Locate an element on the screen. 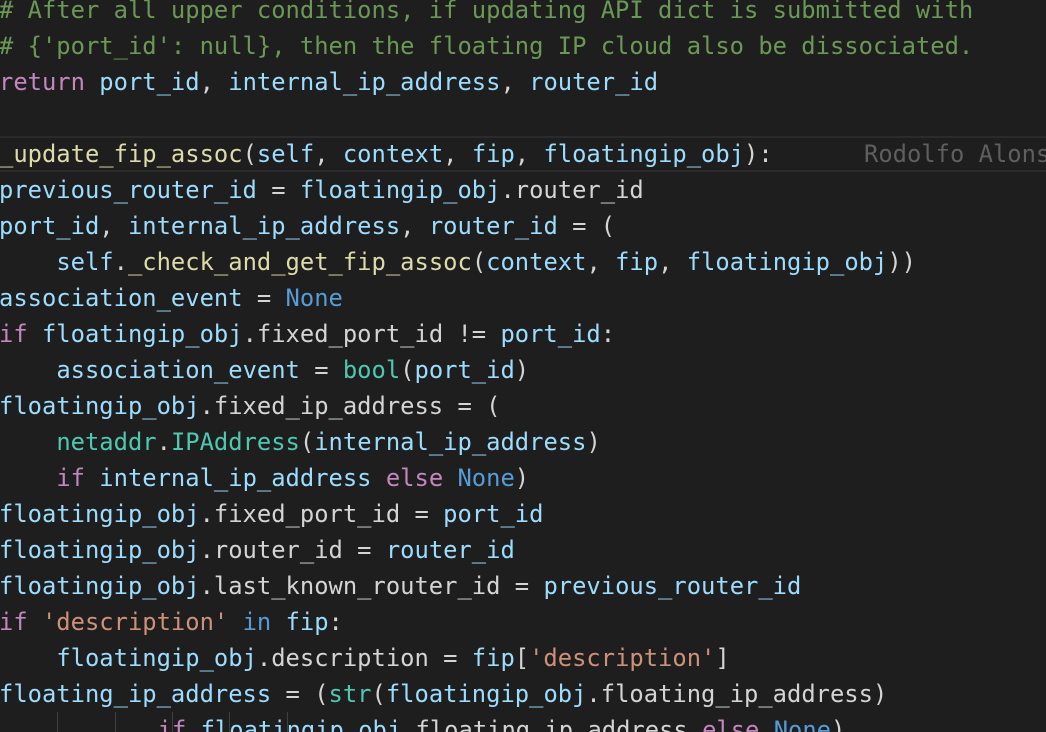  code-token: .fixed_port_id = is located at coordinates (321, 514).